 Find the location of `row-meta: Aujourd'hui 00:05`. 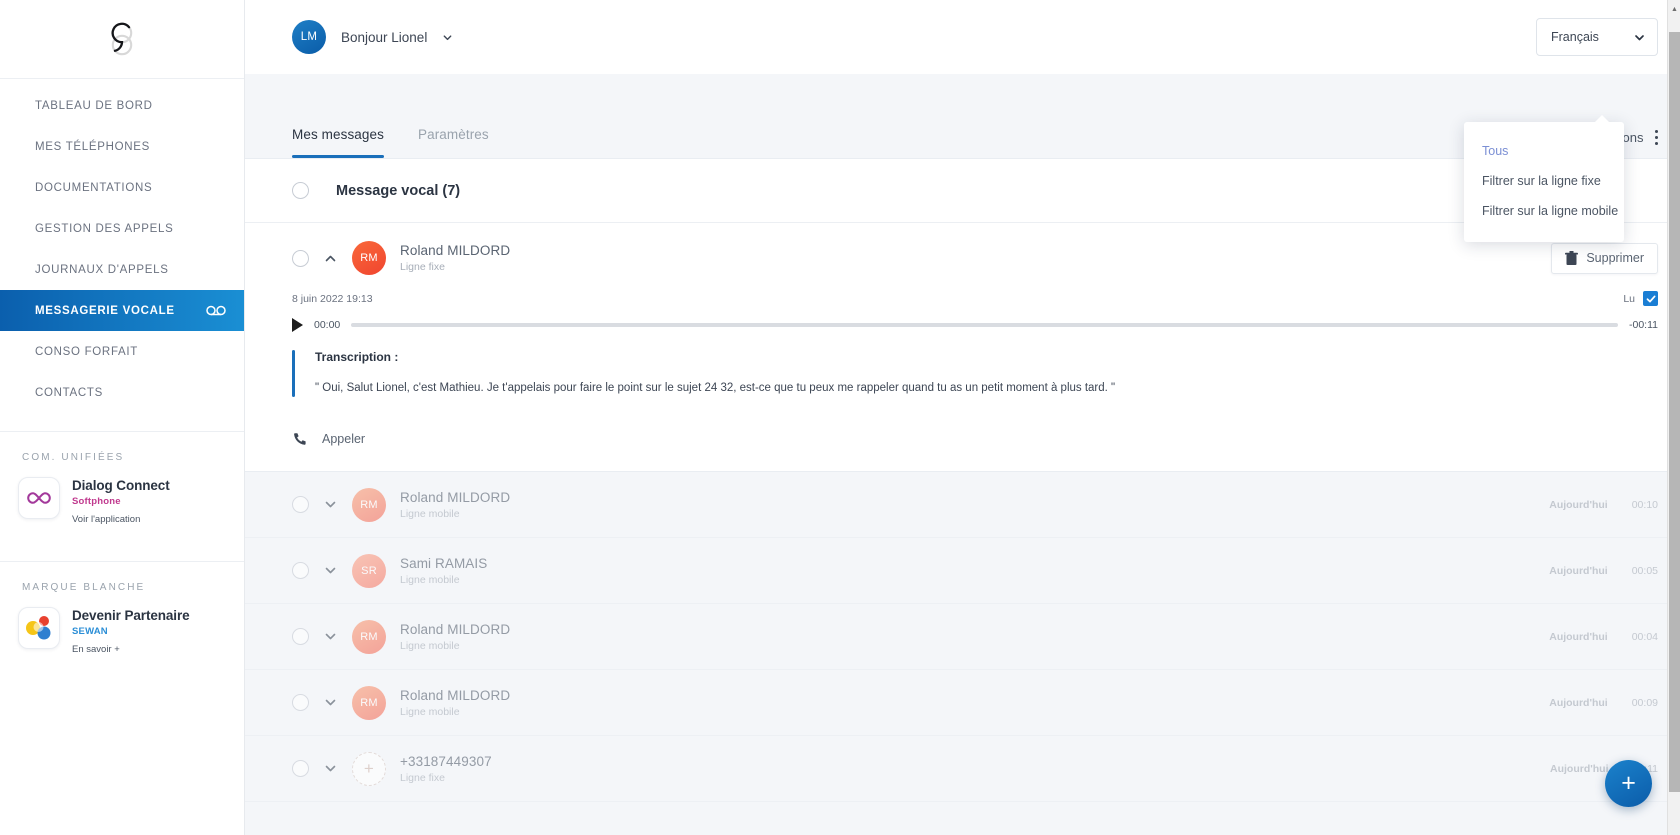

row-meta: Aujourd'hui 00:05 is located at coordinates (1603, 571).